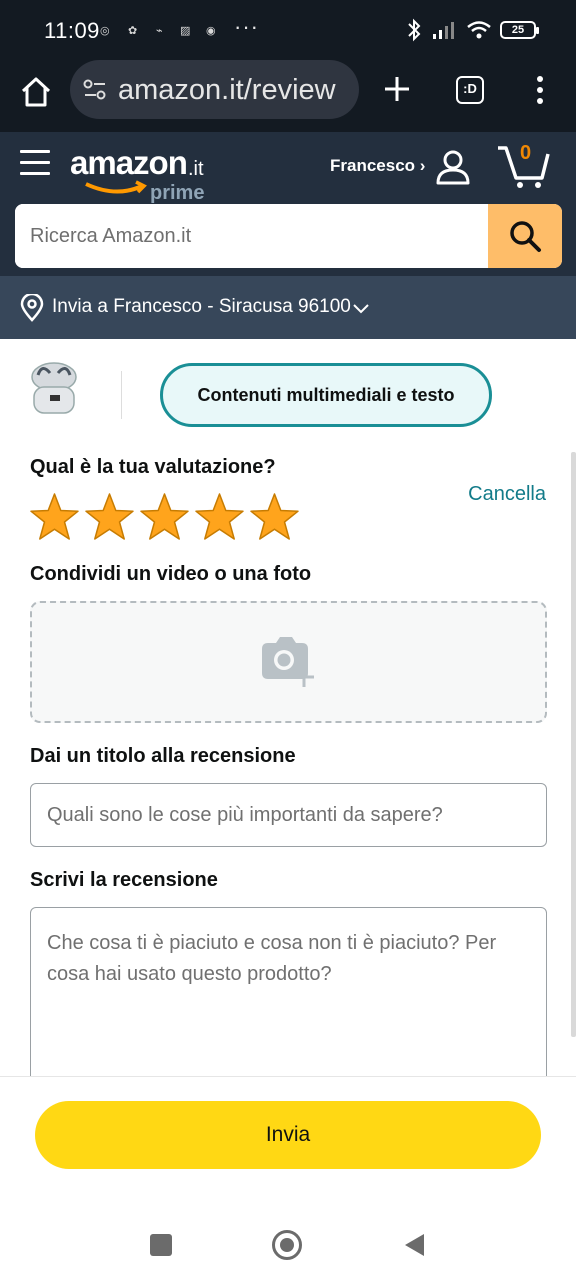  Describe the element at coordinates (159, 31) in the screenshot. I see `notification-icon: ⌁` at that location.